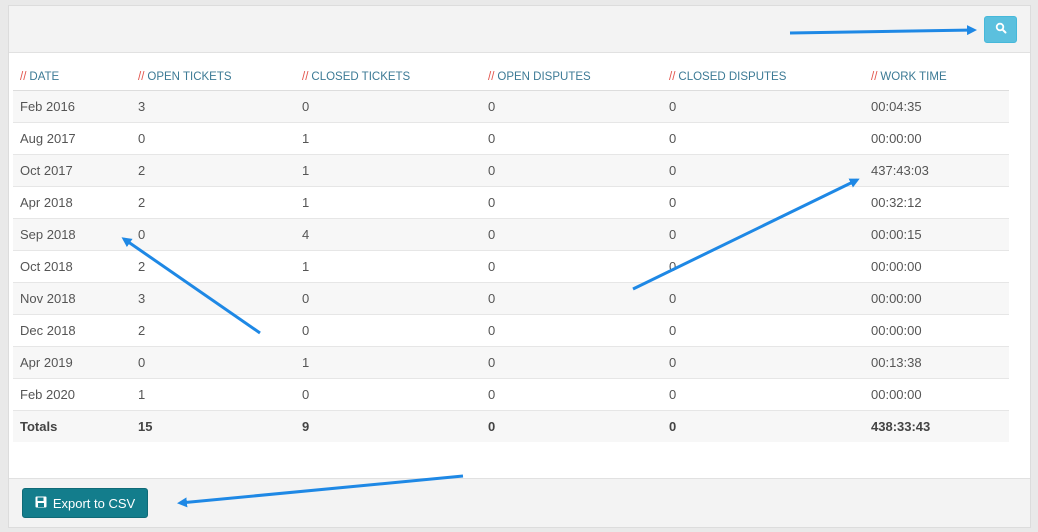  Describe the element at coordinates (72, 266) in the screenshot. I see `table-cell: Oct 2018` at that location.